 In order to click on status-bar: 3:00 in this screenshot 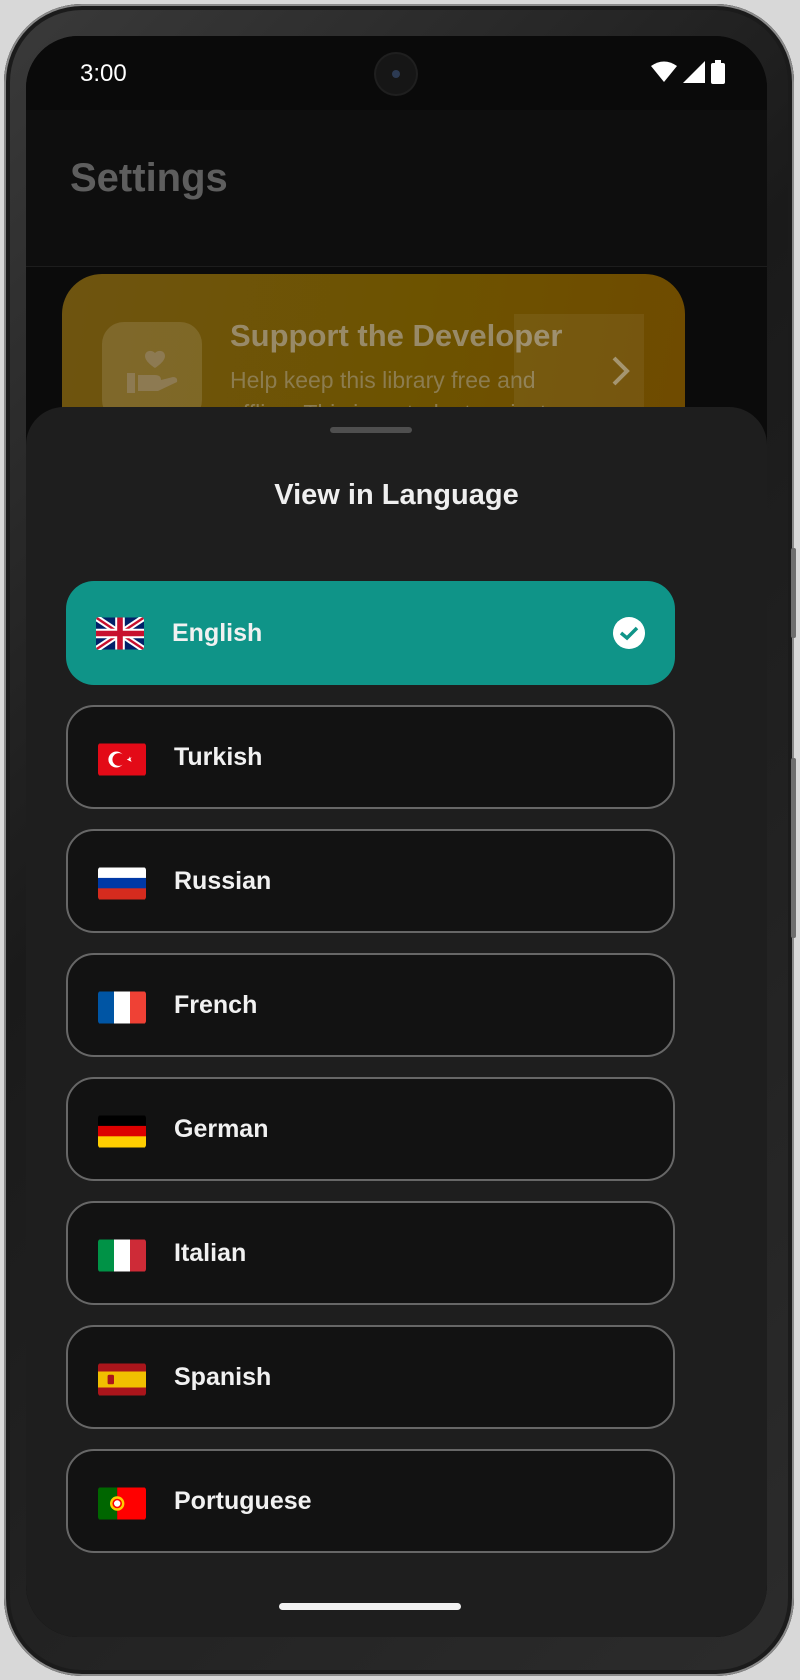, I will do `click(396, 73)`.